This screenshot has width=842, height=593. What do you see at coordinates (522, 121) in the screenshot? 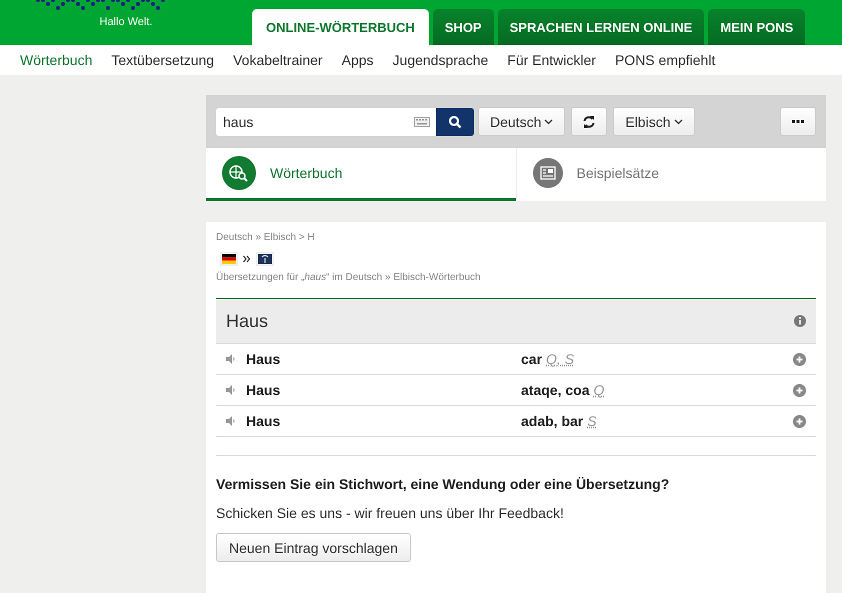
I see `source-language-dropdown: Deutsch` at bounding box center [522, 121].